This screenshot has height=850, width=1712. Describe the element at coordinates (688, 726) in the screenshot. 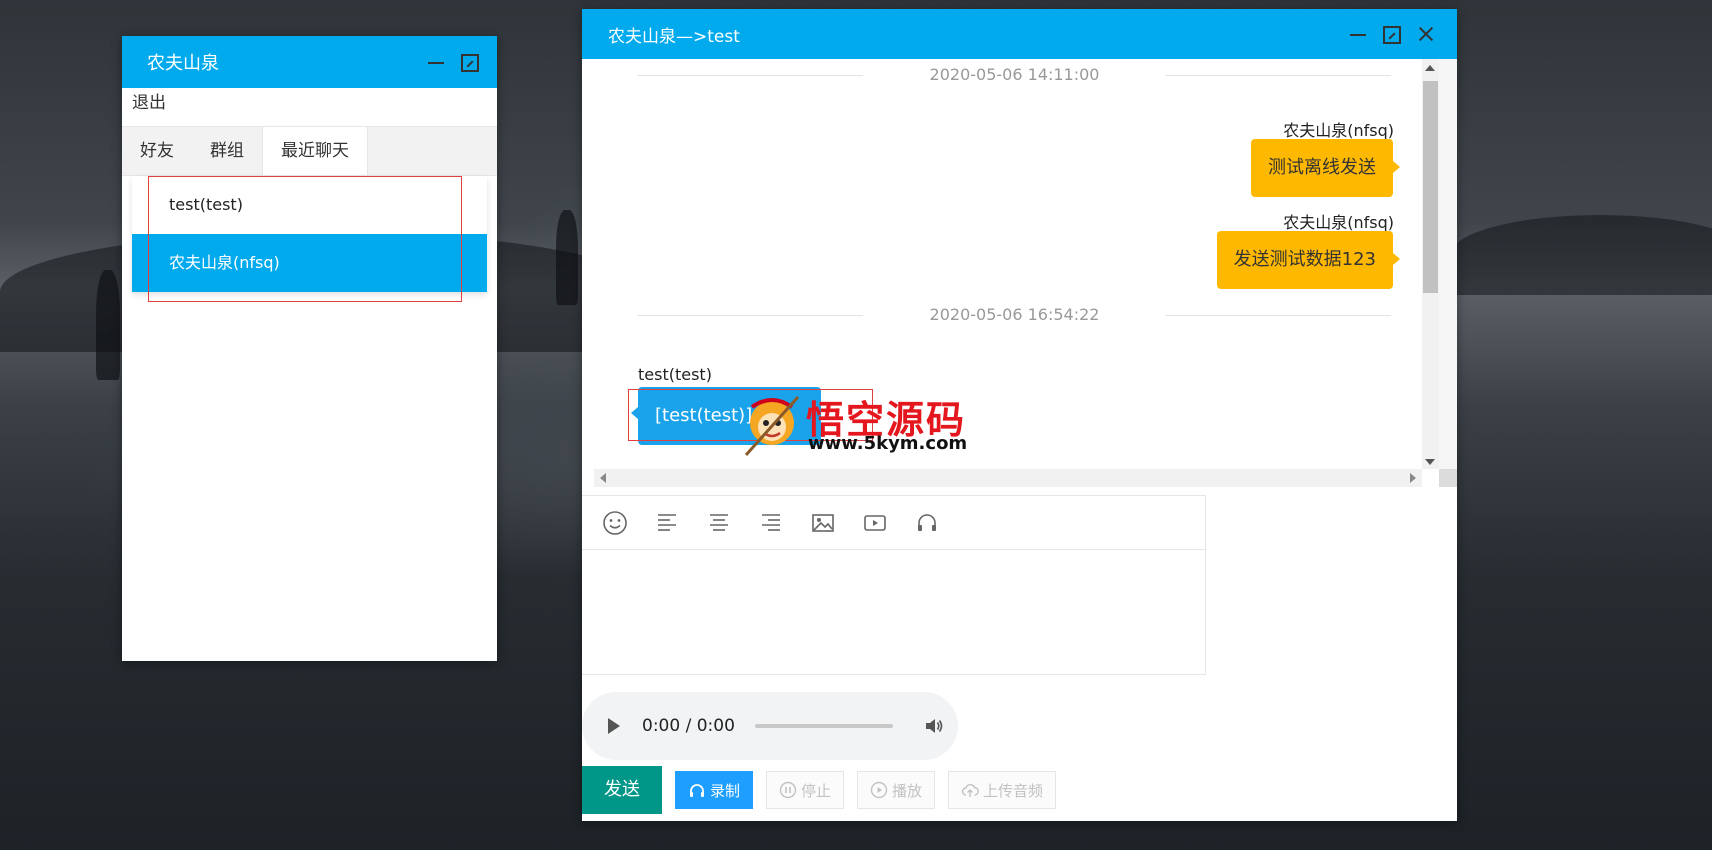

I see `audio-time: 0:00 / 0:00` at that location.